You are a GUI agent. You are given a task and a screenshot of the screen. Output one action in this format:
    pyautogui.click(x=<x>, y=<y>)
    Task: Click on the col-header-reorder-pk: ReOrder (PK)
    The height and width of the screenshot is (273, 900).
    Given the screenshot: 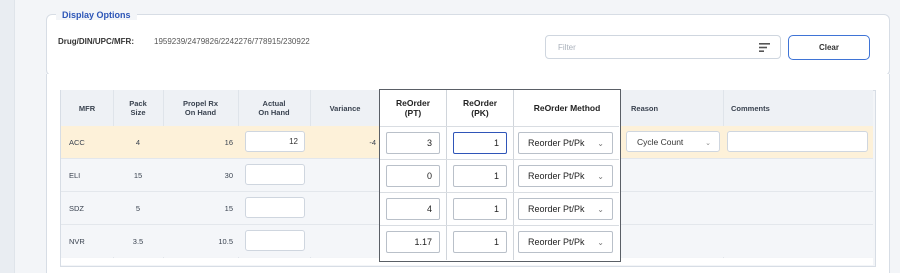 What is the action you would take?
    pyautogui.click(x=480, y=108)
    